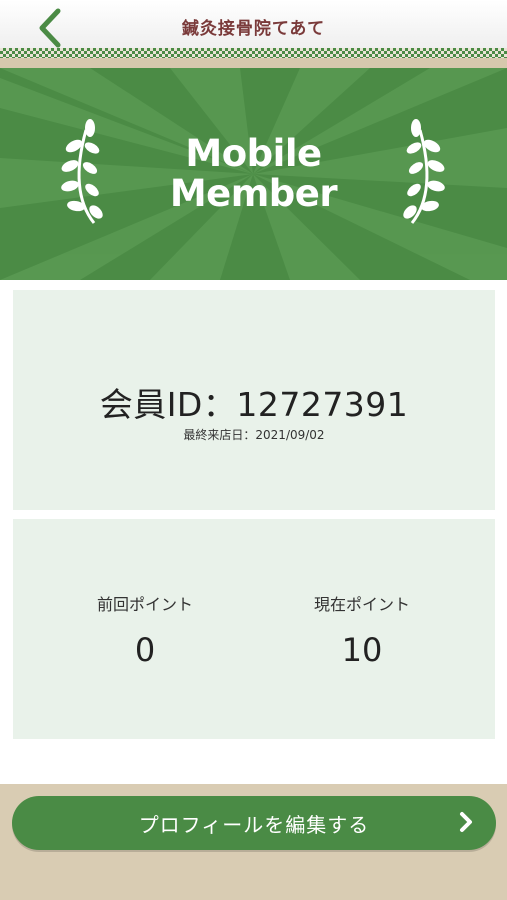  I want to click on current-points-label: 現在ポイント, so click(361, 604).